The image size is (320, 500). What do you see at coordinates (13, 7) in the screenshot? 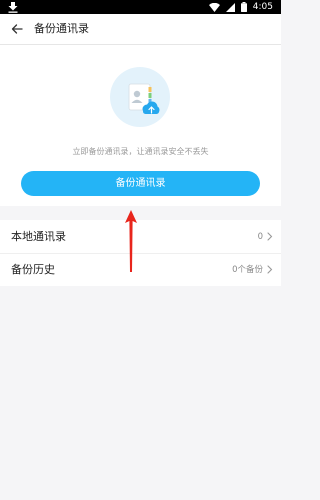
I see `download-icon` at bounding box center [13, 7].